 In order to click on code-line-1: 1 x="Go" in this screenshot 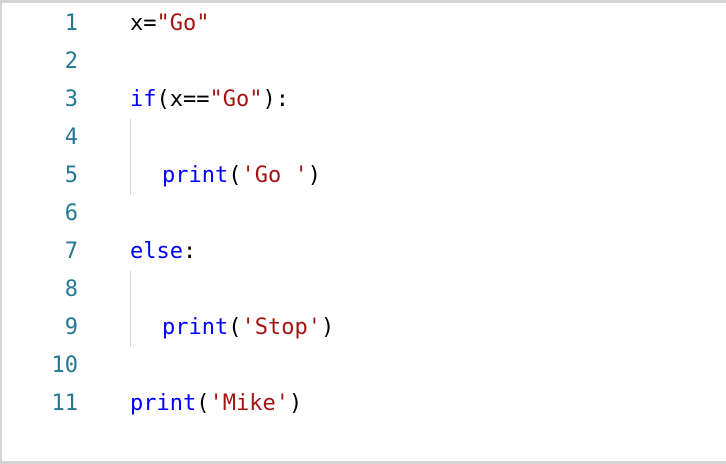, I will do `click(364, 24)`.